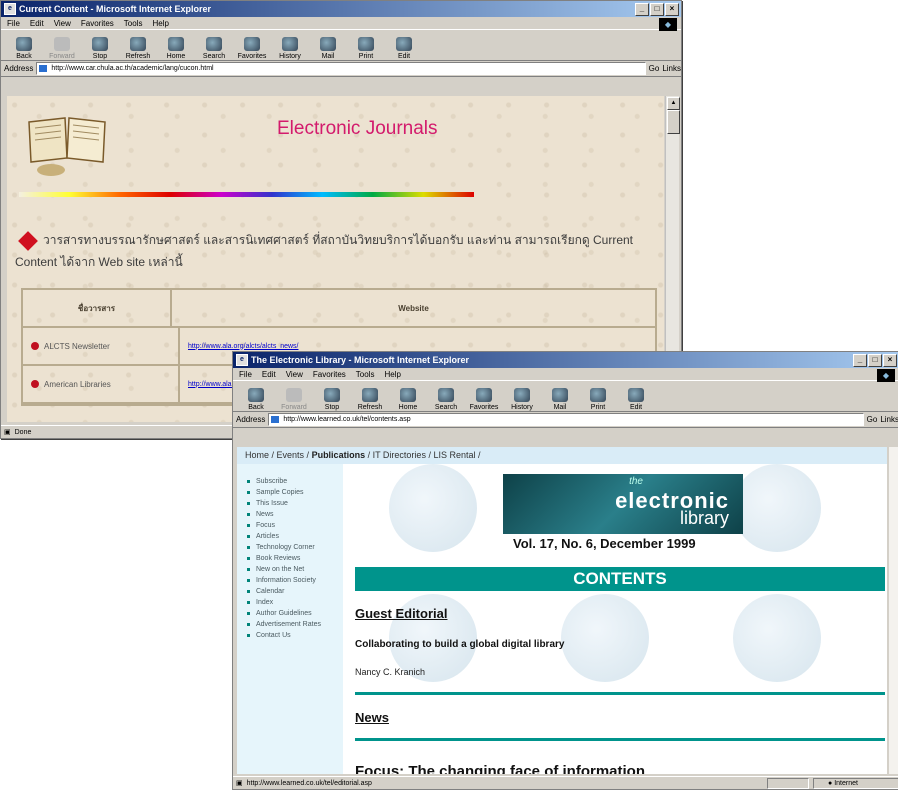  I want to click on breadcrumb-home: Home, so click(257, 455).